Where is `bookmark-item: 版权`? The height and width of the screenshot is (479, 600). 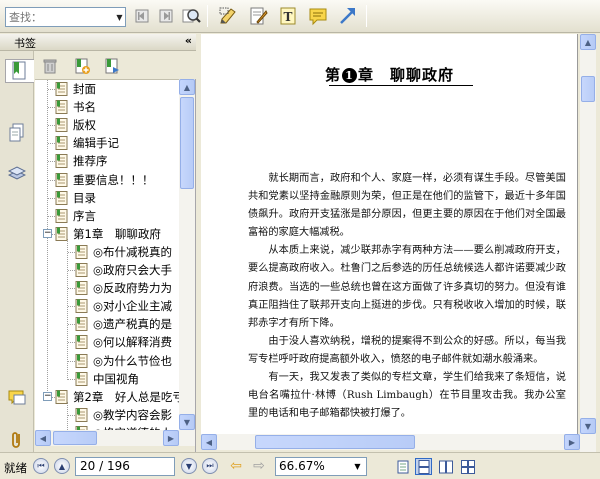 bookmark-item: 版权 is located at coordinates (76, 125).